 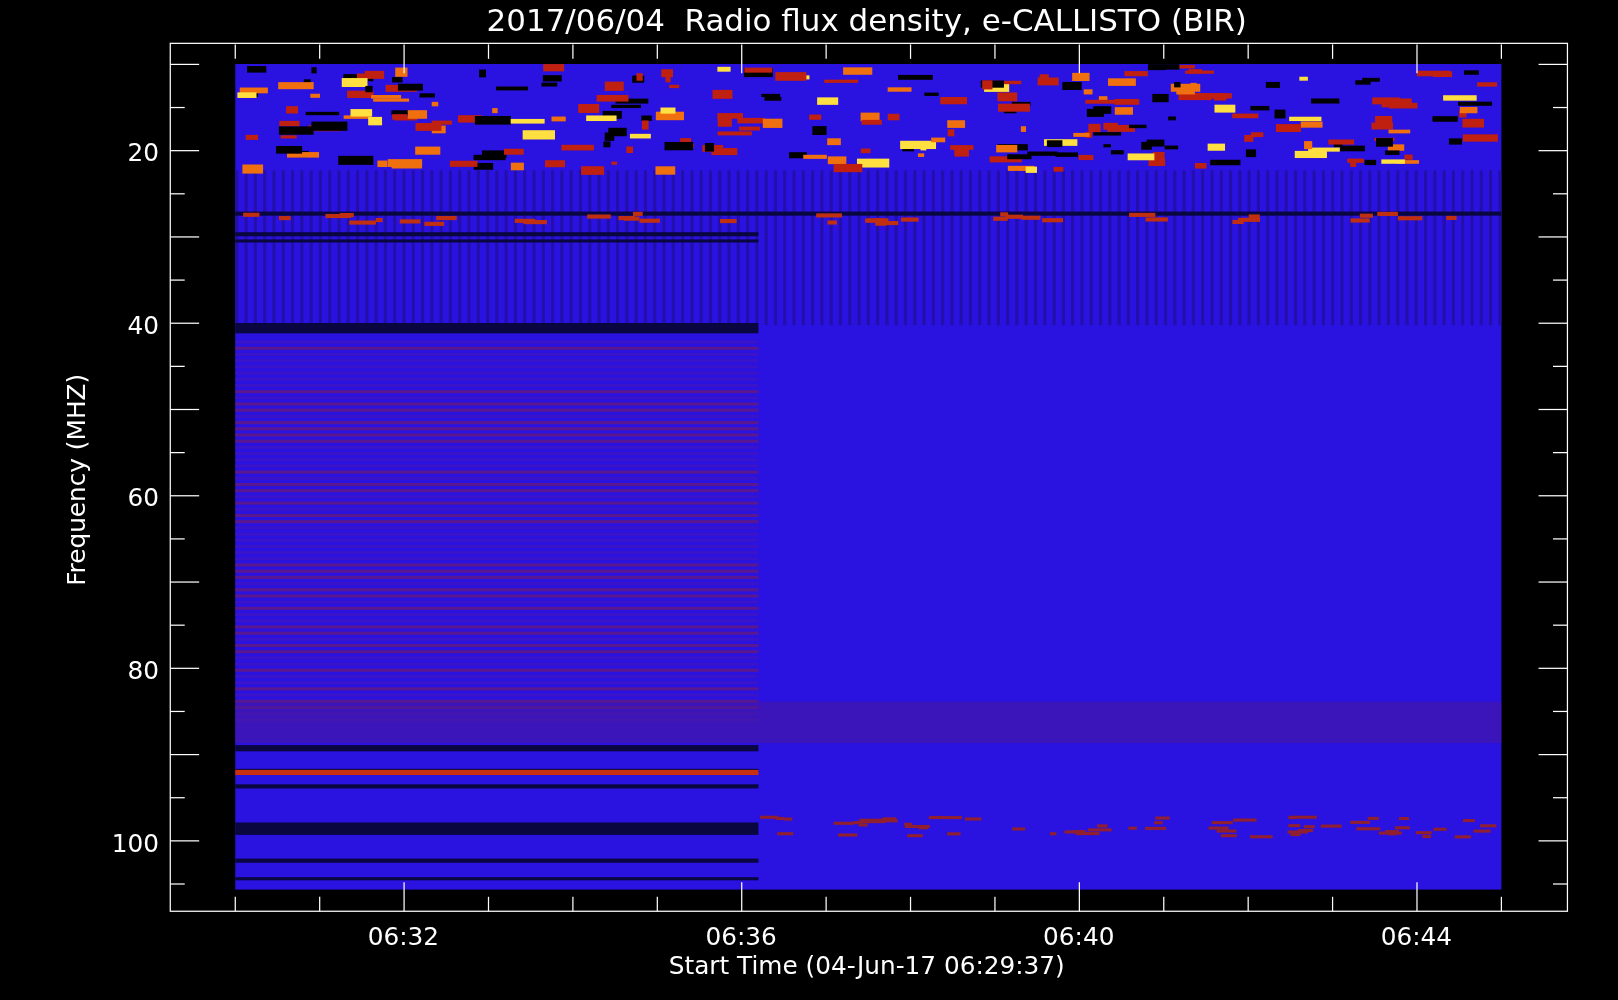 I want to click on x-axis-label: Start Time (04-Jun-17 06:29:37), so click(x=866, y=966).